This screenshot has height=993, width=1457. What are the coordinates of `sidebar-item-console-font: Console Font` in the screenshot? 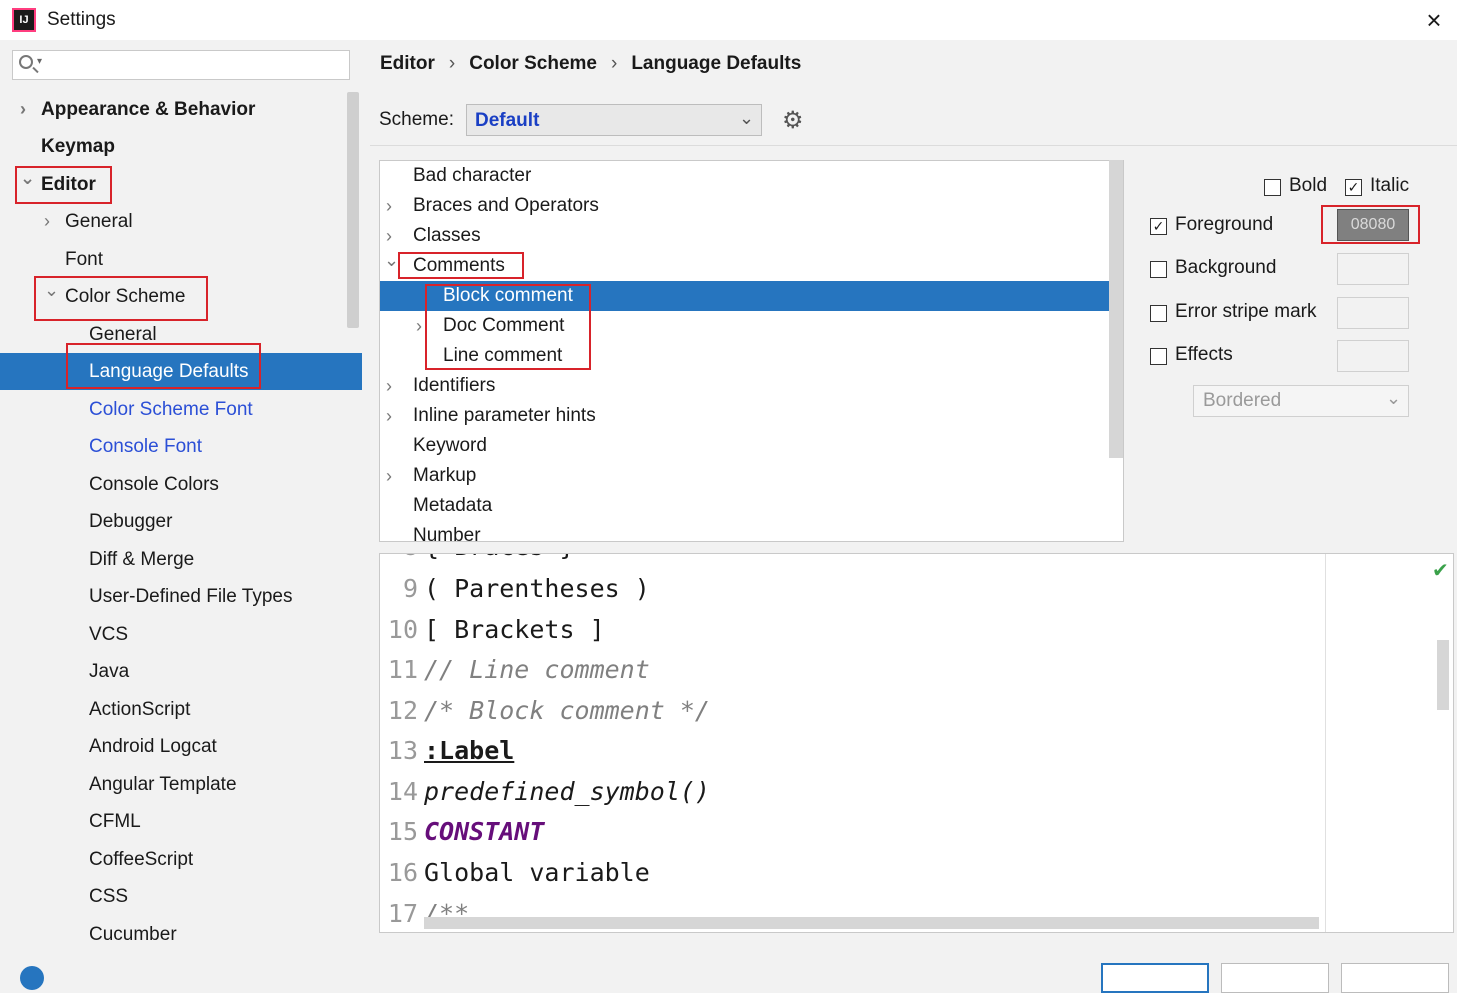 It's located at (181, 446).